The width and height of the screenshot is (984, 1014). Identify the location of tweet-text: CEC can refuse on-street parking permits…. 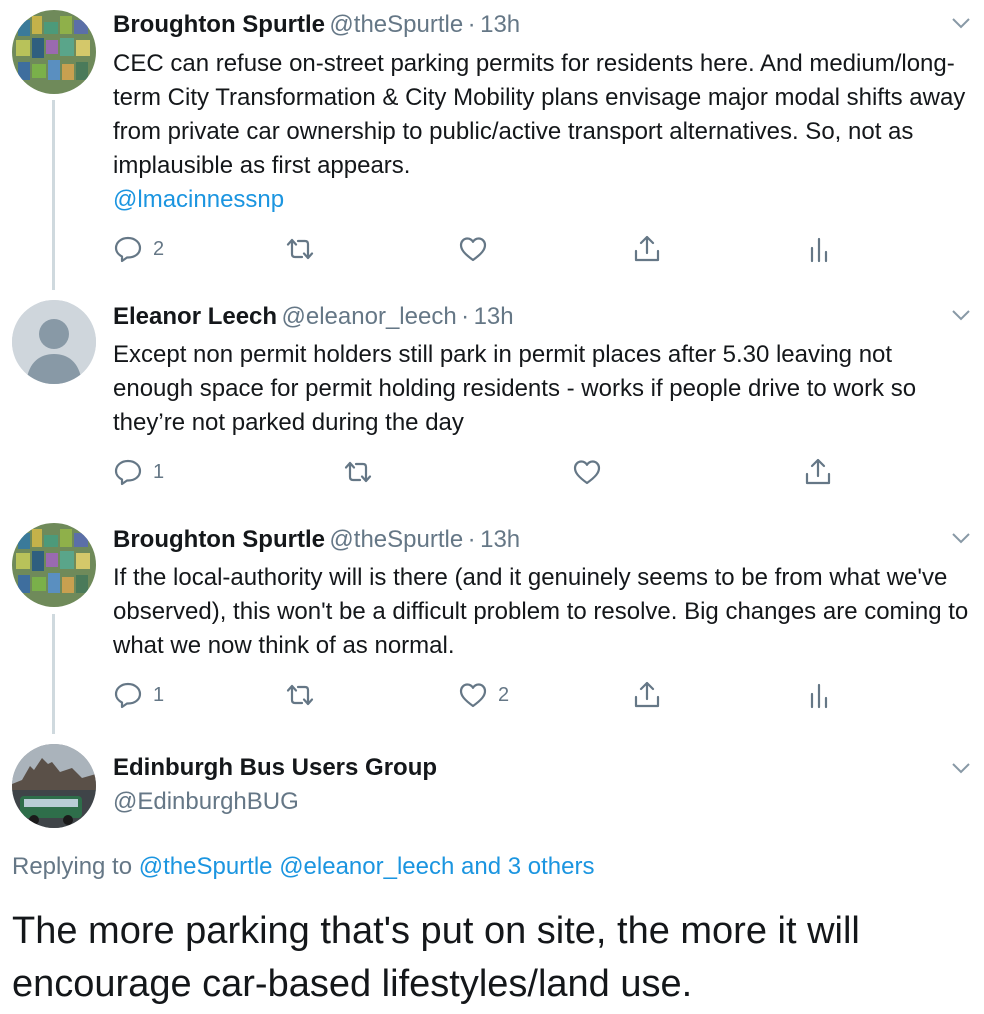
(539, 114).